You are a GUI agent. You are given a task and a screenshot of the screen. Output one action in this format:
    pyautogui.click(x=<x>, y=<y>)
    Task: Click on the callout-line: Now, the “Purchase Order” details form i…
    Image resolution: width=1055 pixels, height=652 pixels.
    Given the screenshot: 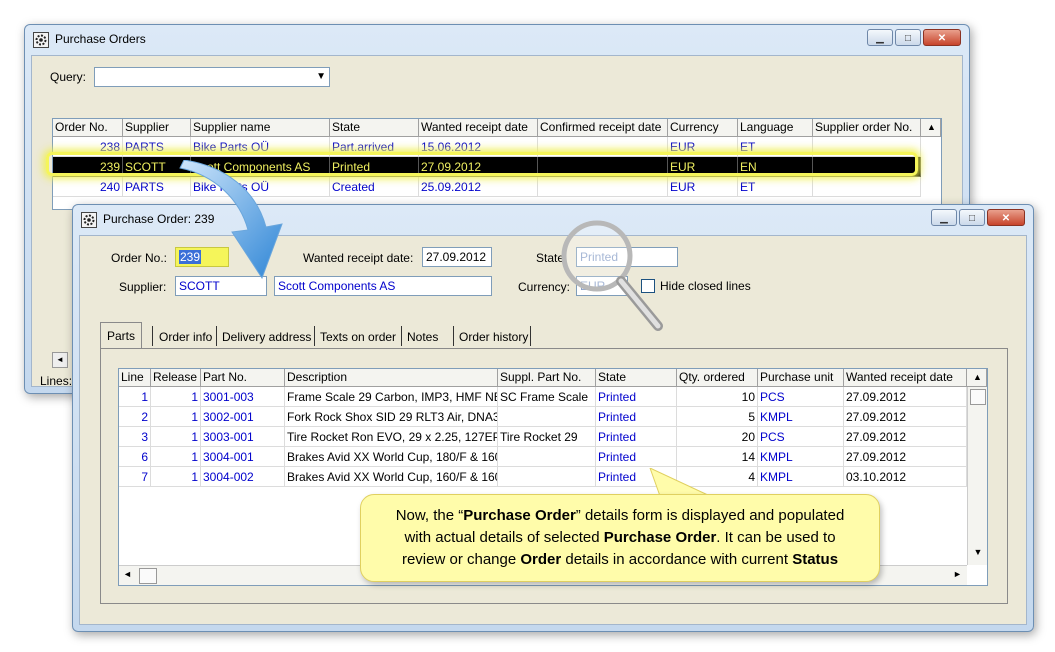 What is the action you would take?
    pyautogui.click(x=620, y=516)
    